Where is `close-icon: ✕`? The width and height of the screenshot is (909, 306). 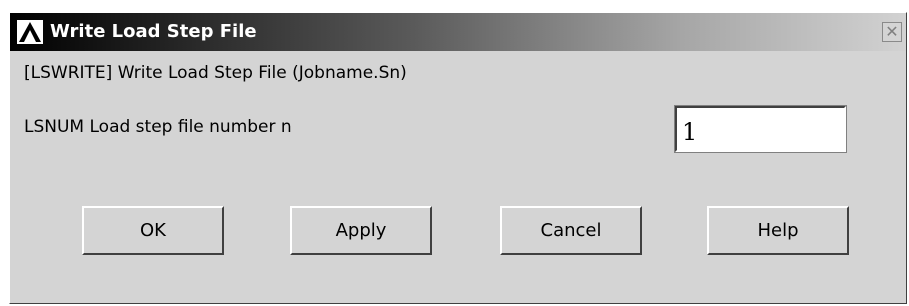 close-icon: ✕ is located at coordinates (892, 32).